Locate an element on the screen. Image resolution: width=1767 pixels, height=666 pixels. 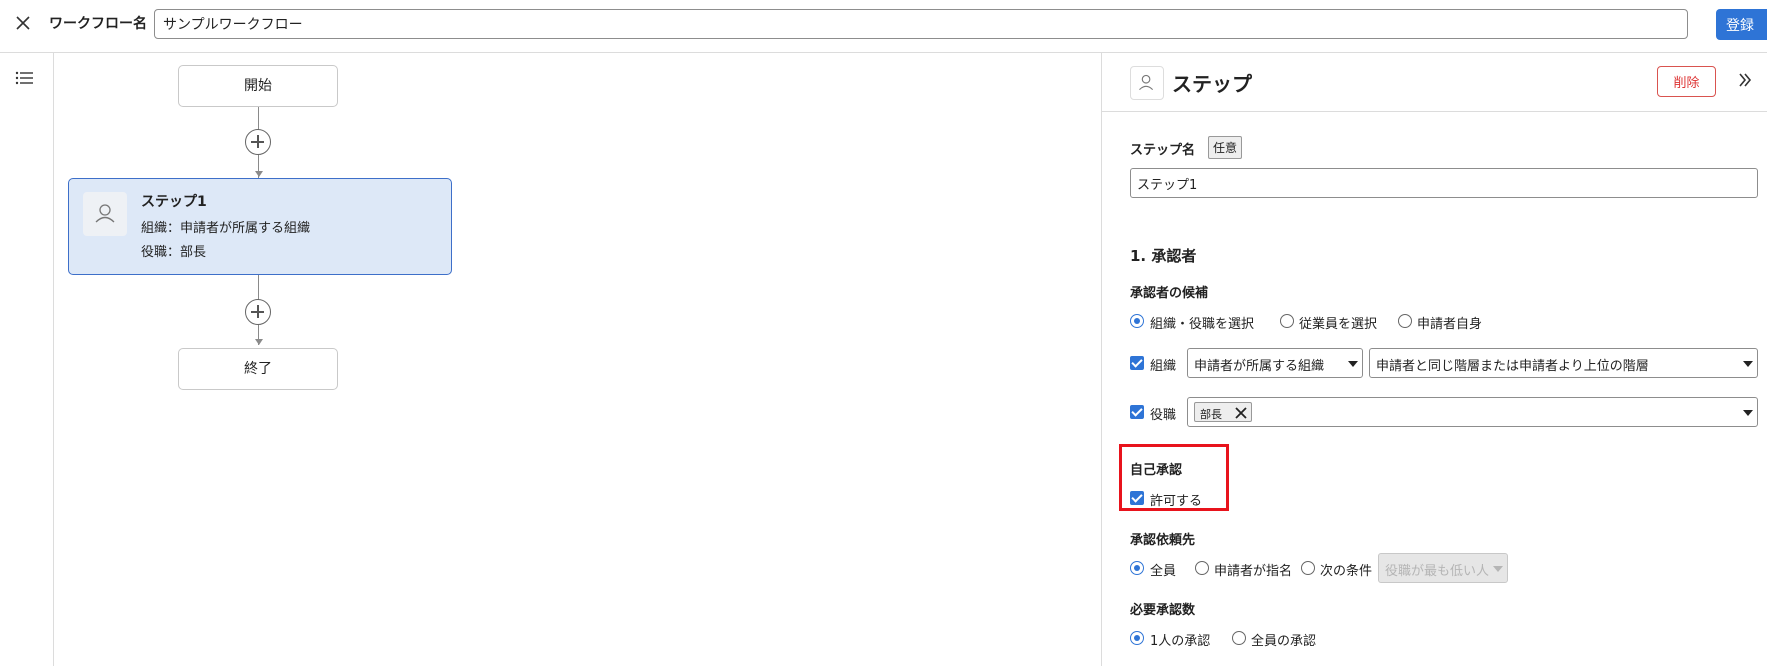
role-checkbox is located at coordinates (1137, 412).